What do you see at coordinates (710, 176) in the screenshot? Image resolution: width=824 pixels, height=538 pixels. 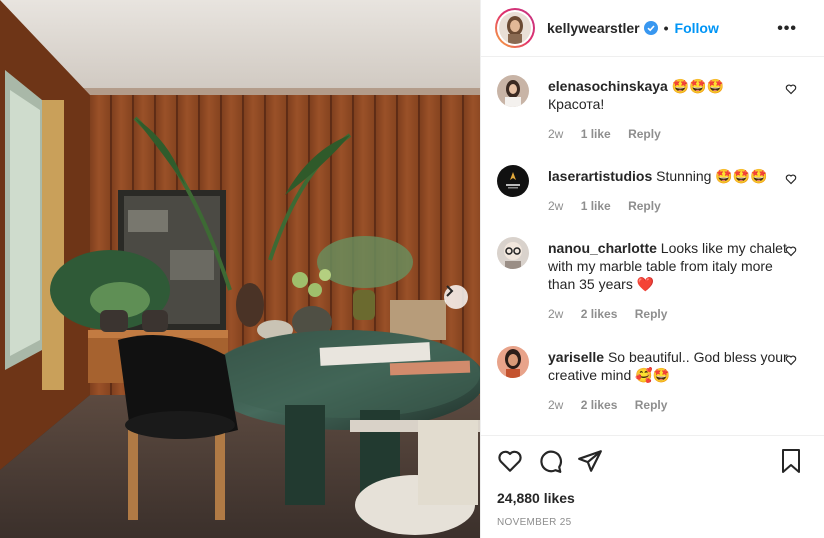 I see `comment-content: Stunning 🤩🤩🤩` at bounding box center [710, 176].